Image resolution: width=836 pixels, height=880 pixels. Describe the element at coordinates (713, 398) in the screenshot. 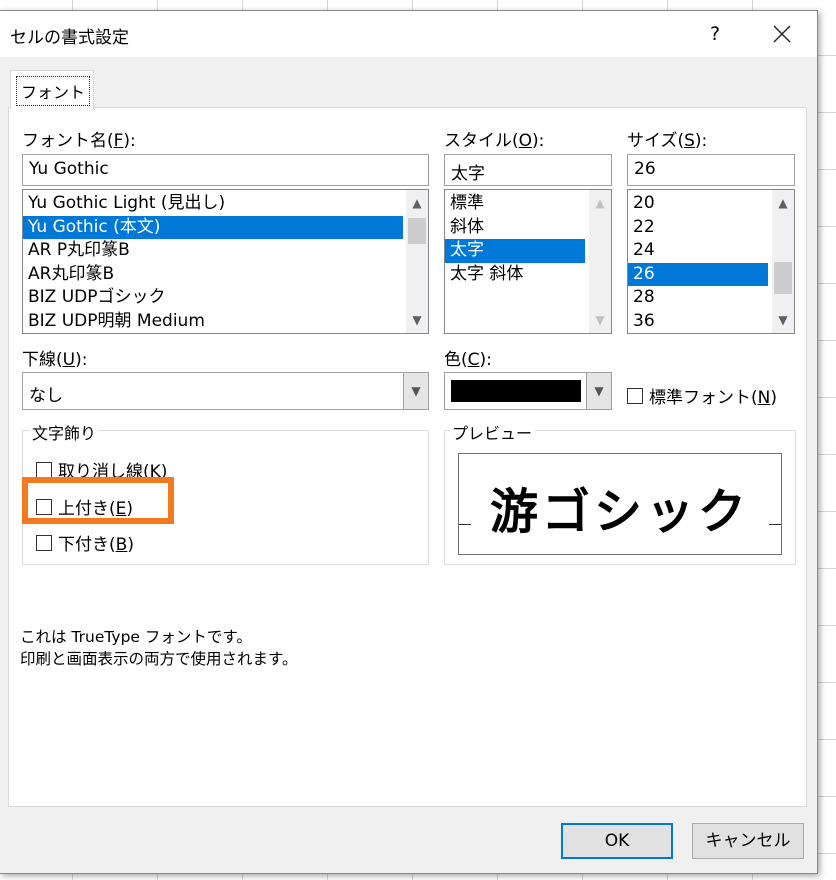

I see `normal-font-label: 標準フォント(N)` at that location.